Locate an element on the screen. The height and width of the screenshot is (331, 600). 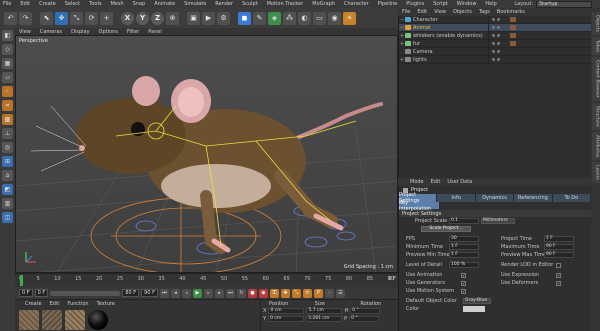
keyframe-selection-icon: ⚿ is located at coordinates (274, 293).